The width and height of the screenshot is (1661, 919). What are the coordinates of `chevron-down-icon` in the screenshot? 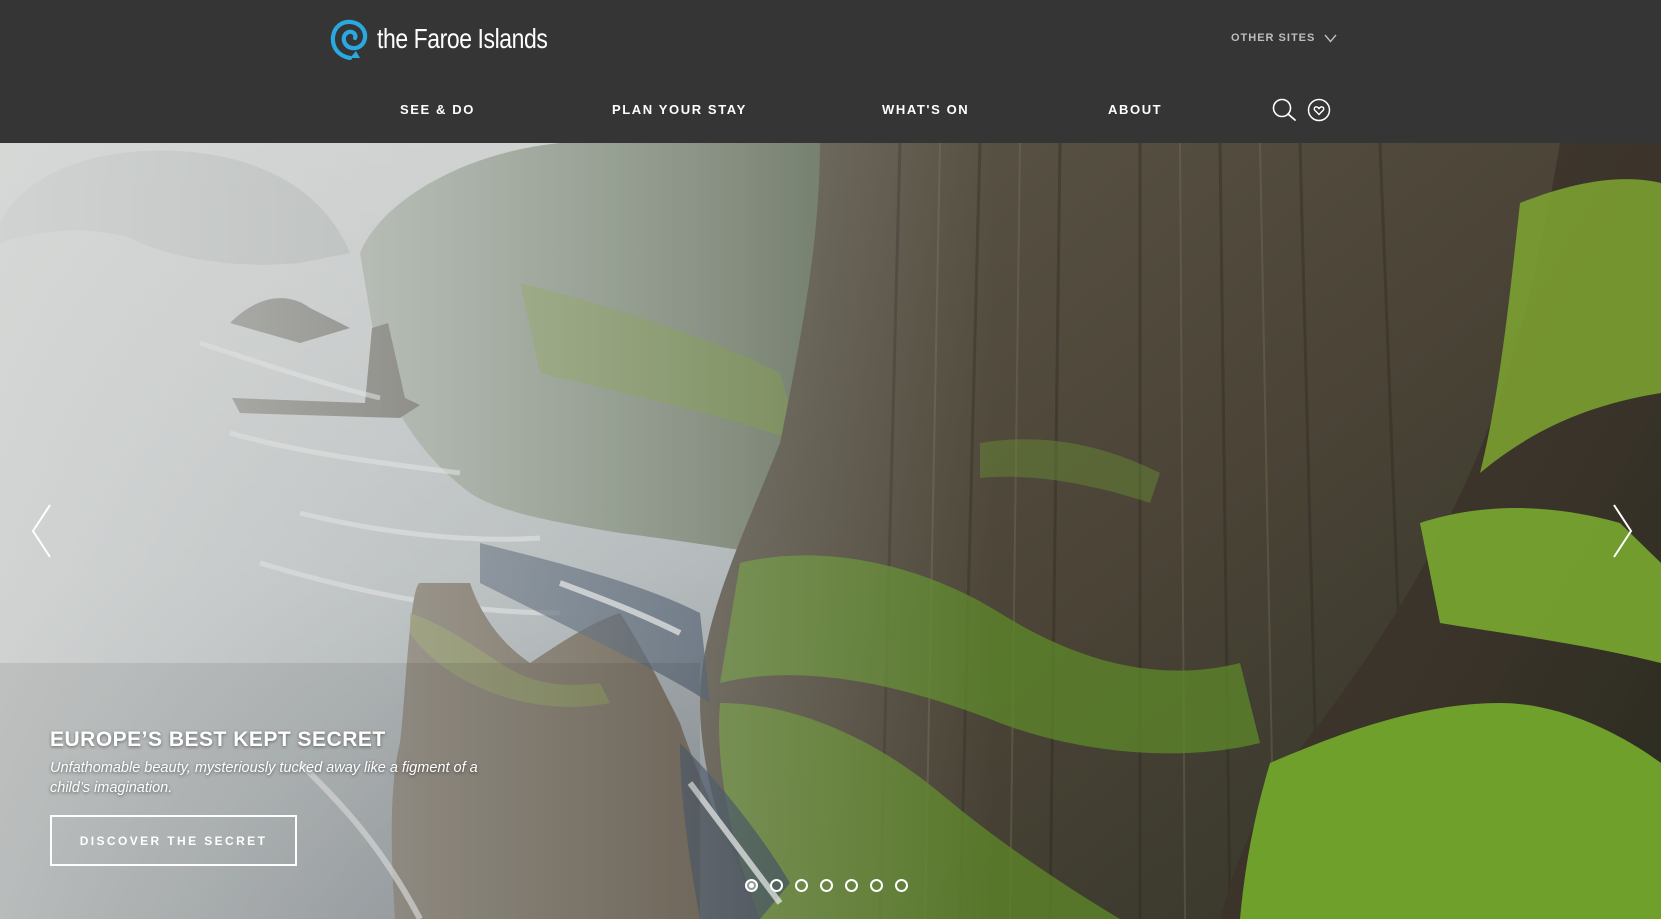 It's located at (1330, 38).